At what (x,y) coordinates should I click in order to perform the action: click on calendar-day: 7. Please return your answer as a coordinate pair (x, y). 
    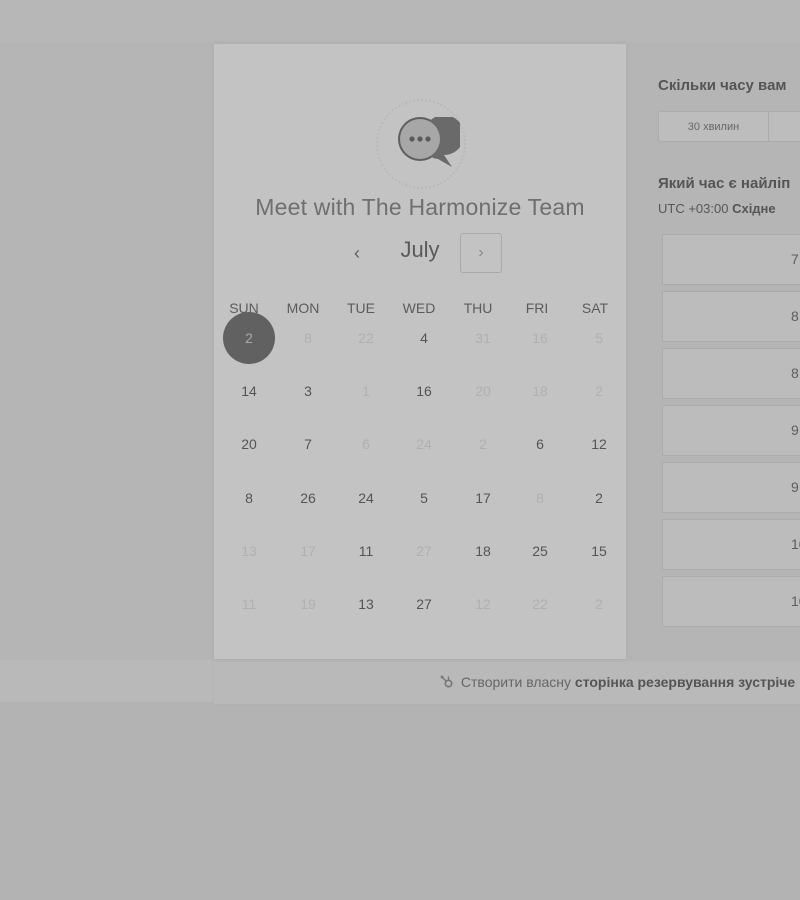
    Looking at the image, I should click on (308, 444).